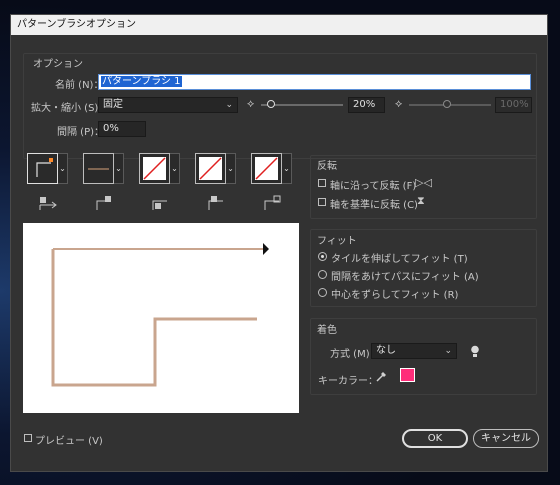  I want to click on scale-min-slider, so click(302, 104).